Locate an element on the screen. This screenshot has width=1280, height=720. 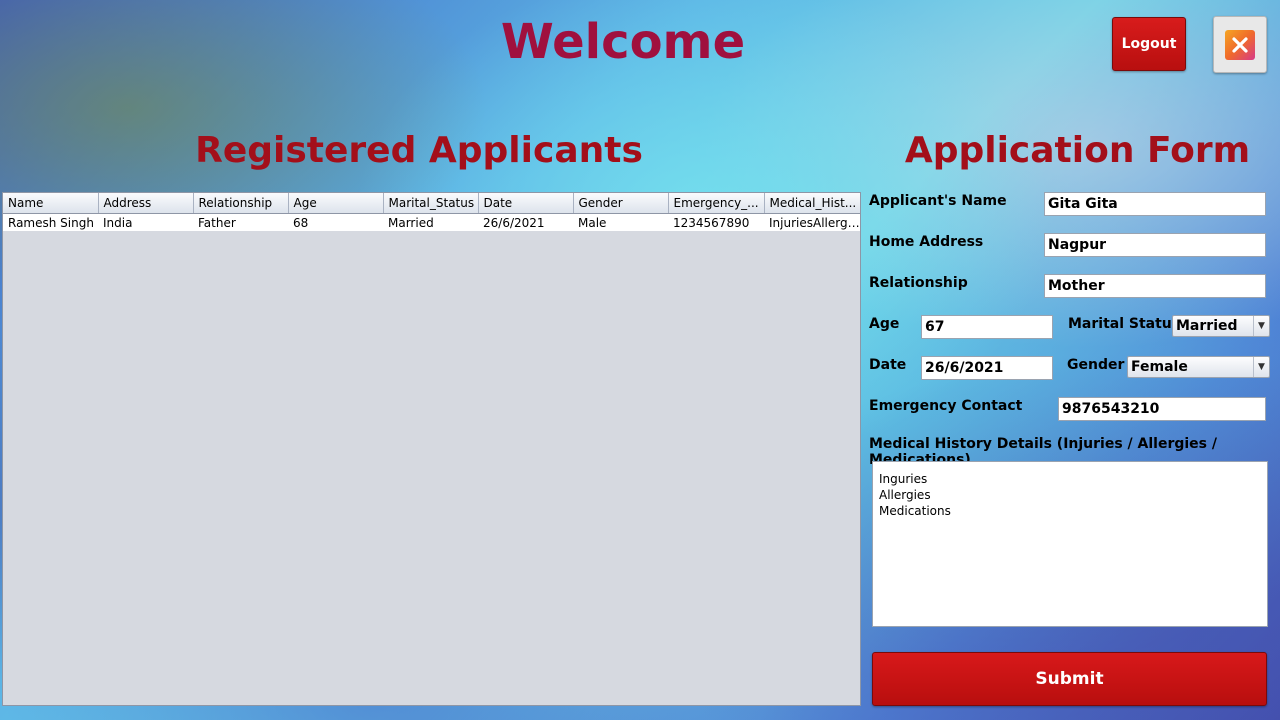
form-heading: Application Form is located at coordinates (1077, 150).